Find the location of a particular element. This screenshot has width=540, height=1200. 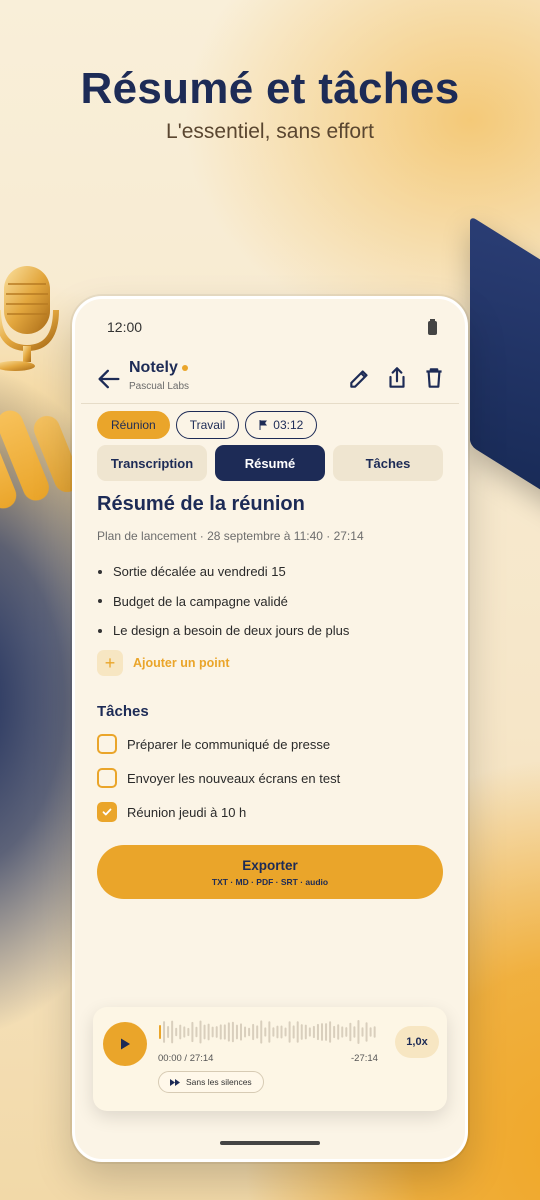

task-item: Envoyer les nouveaux écrans en test is located at coordinates (218, 778).